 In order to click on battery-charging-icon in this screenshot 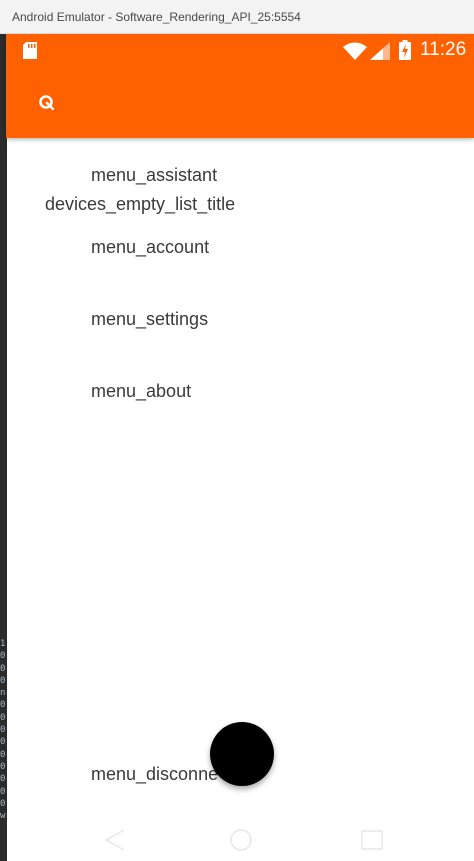, I will do `click(405, 50)`.